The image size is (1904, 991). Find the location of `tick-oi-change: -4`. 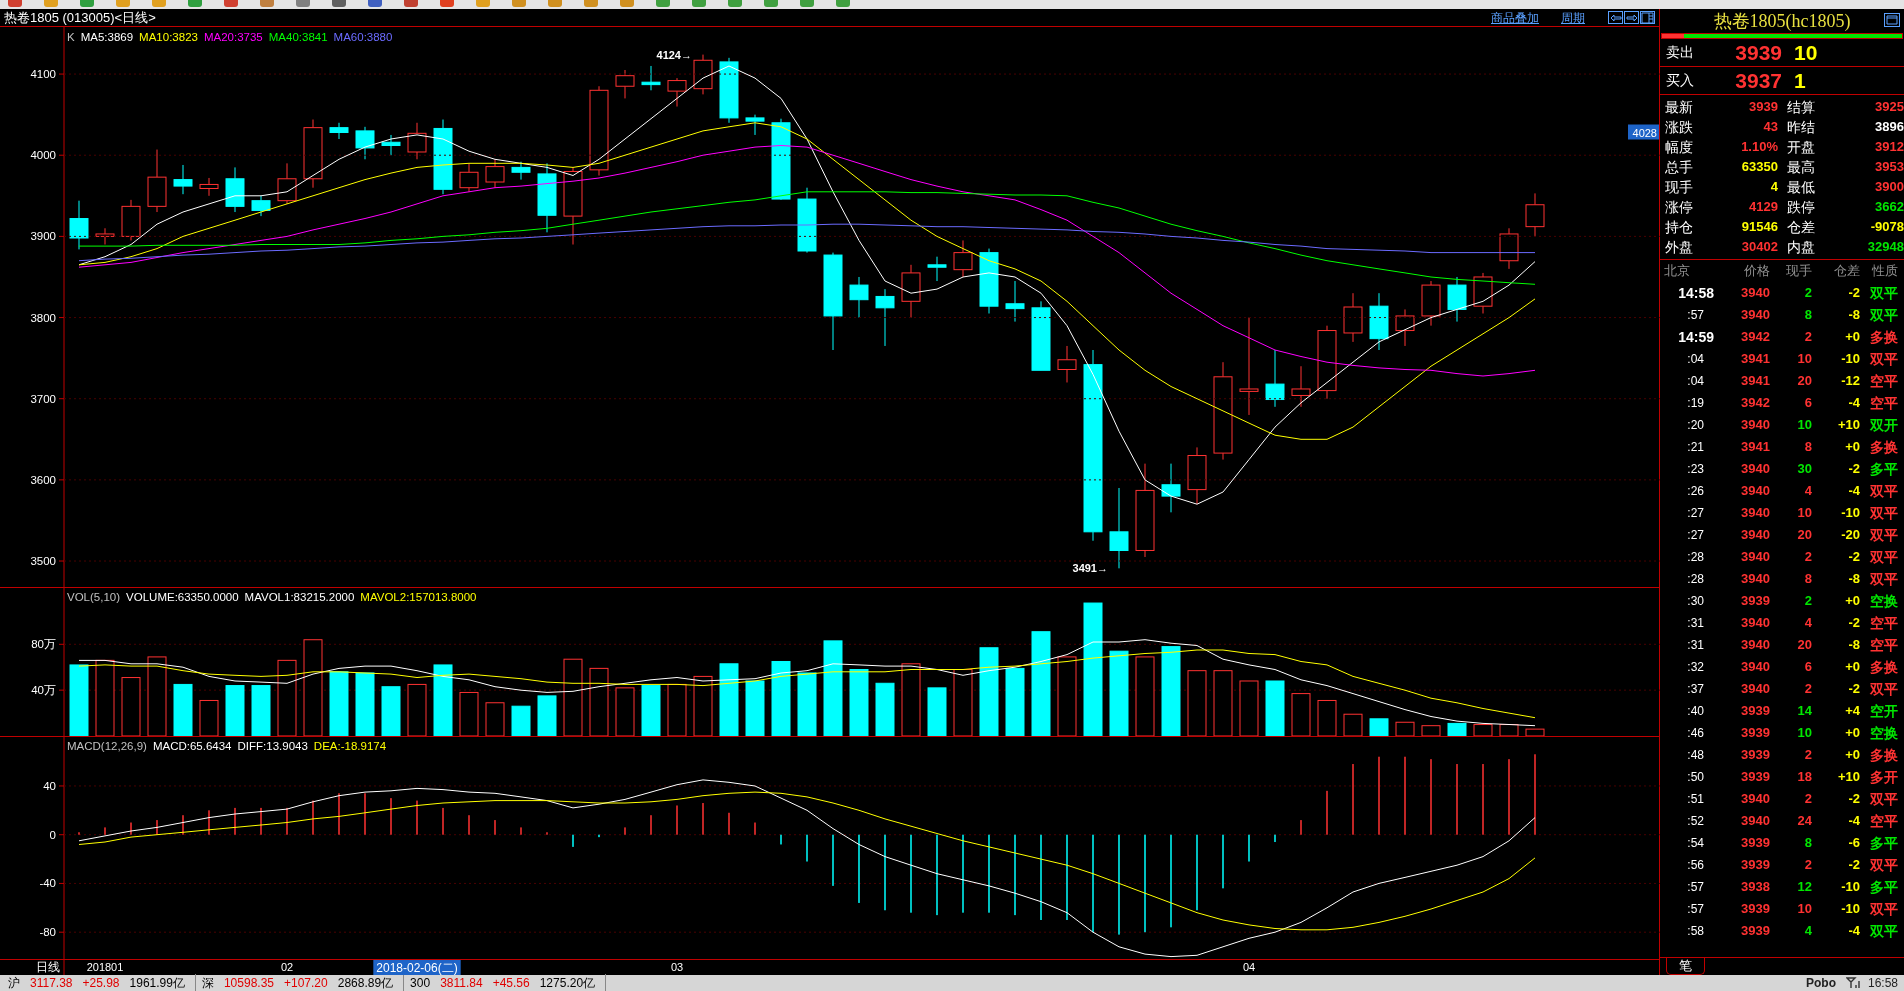

tick-oi-change: -4 is located at coordinates (1853, 821).